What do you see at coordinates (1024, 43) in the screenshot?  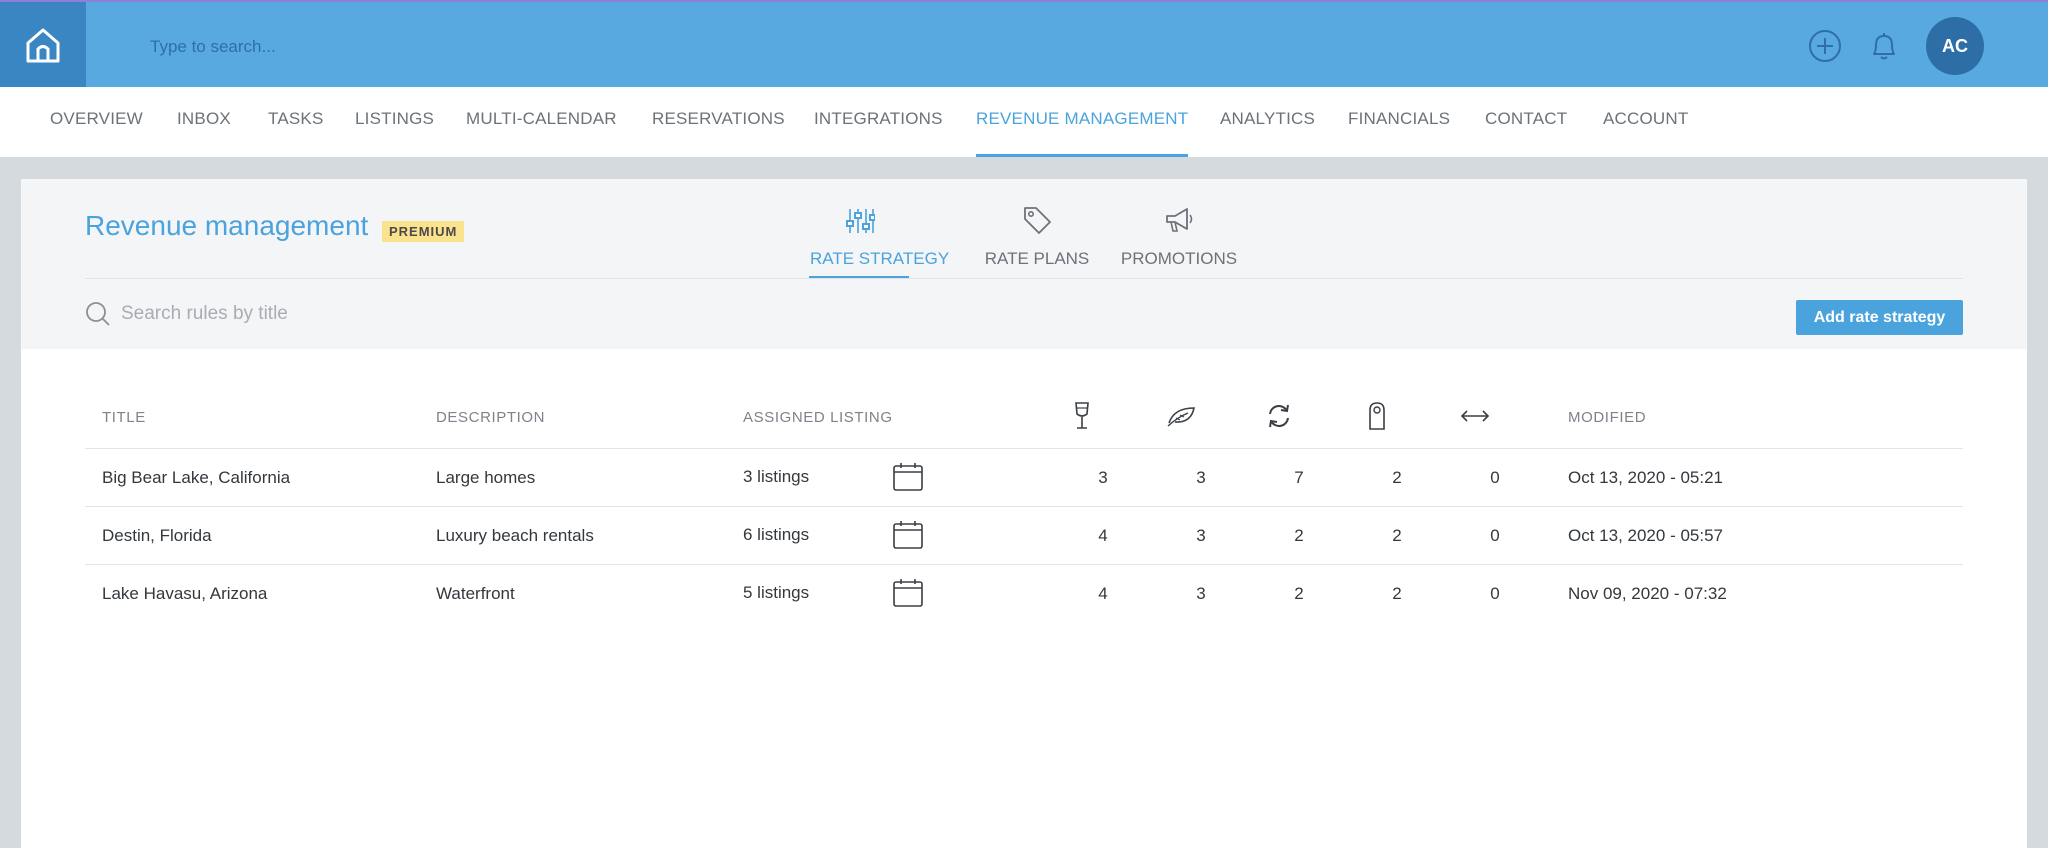 I see `top-bar: AC` at bounding box center [1024, 43].